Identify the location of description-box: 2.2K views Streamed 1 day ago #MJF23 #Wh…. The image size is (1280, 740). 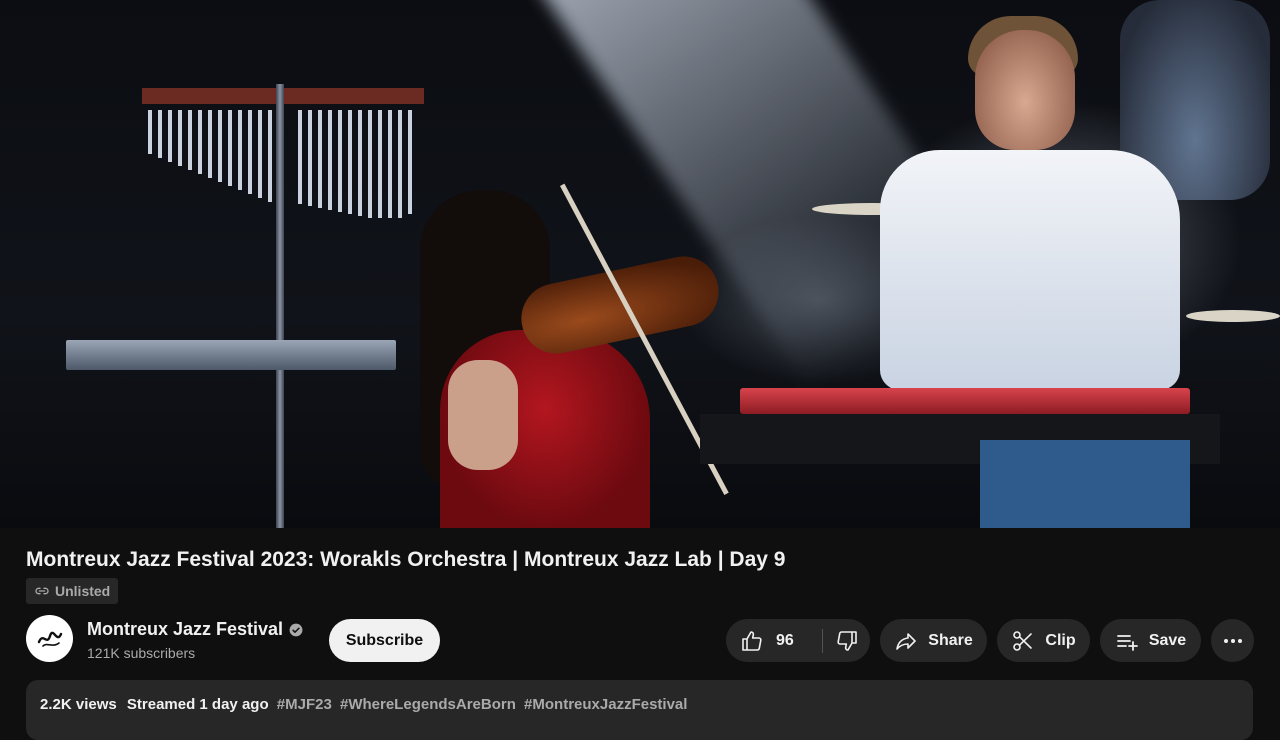
(639, 710).